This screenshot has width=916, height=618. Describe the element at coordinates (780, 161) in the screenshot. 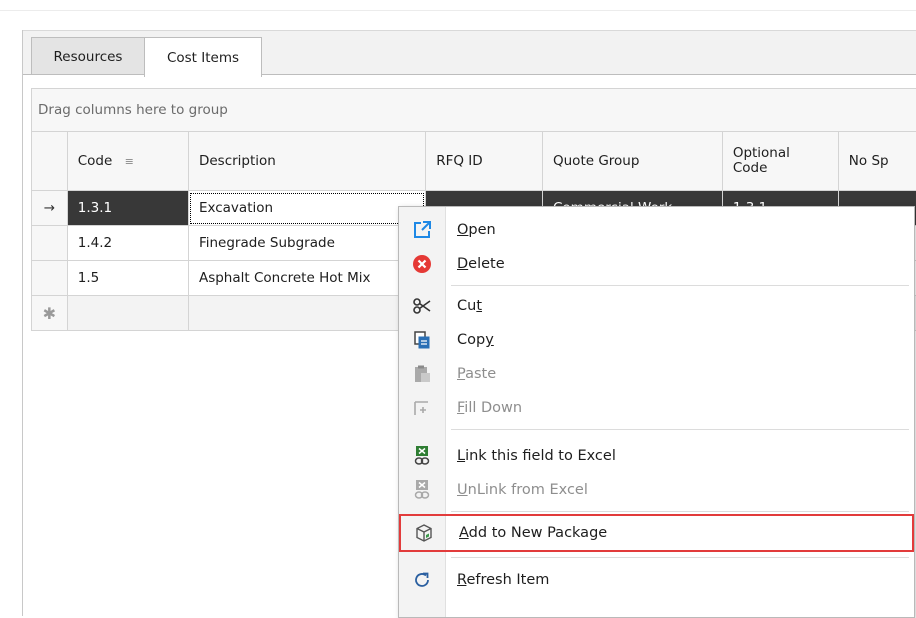

I see `column-header-optional-code: Optional Code` at that location.